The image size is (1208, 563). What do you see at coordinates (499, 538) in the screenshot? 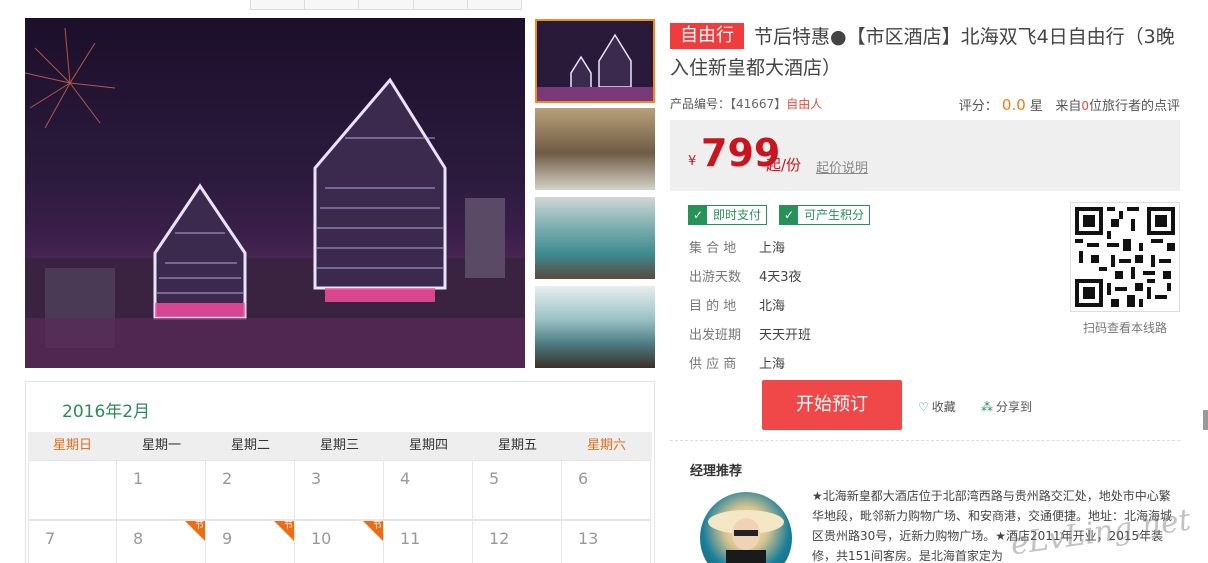
I see `day-number: 12` at bounding box center [499, 538].